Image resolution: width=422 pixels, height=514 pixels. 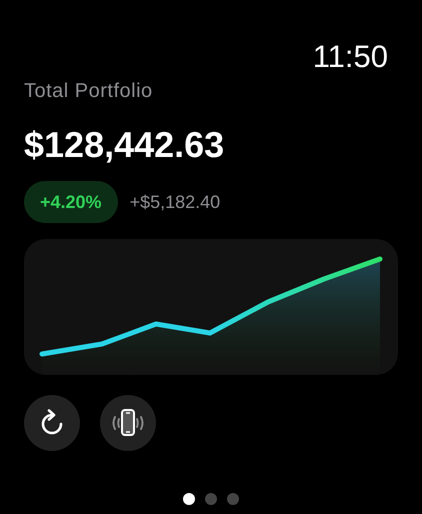 I want to click on refresh-icon, so click(x=52, y=423).